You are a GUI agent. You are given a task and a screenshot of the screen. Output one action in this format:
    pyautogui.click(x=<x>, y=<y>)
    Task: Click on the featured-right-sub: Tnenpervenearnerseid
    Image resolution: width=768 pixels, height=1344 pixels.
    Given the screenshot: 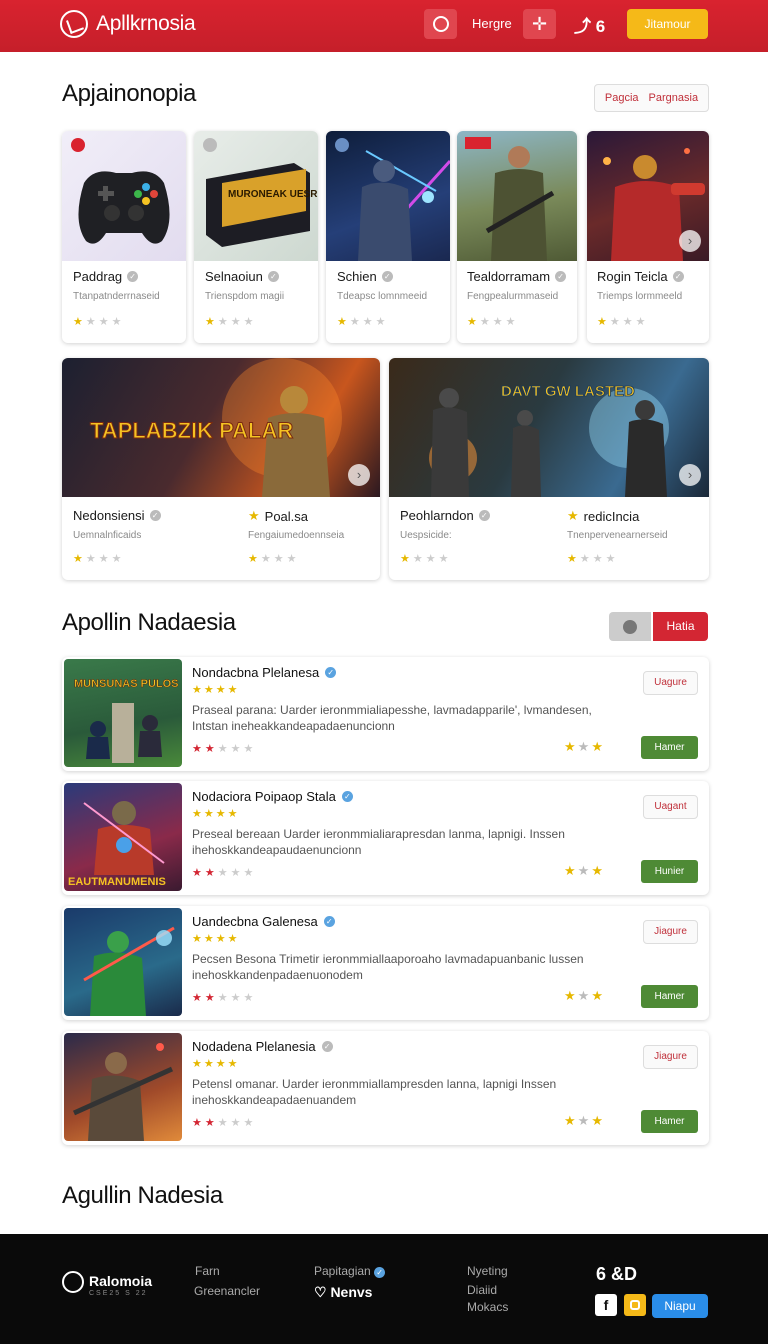 What is the action you would take?
    pyautogui.click(x=617, y=535)
    